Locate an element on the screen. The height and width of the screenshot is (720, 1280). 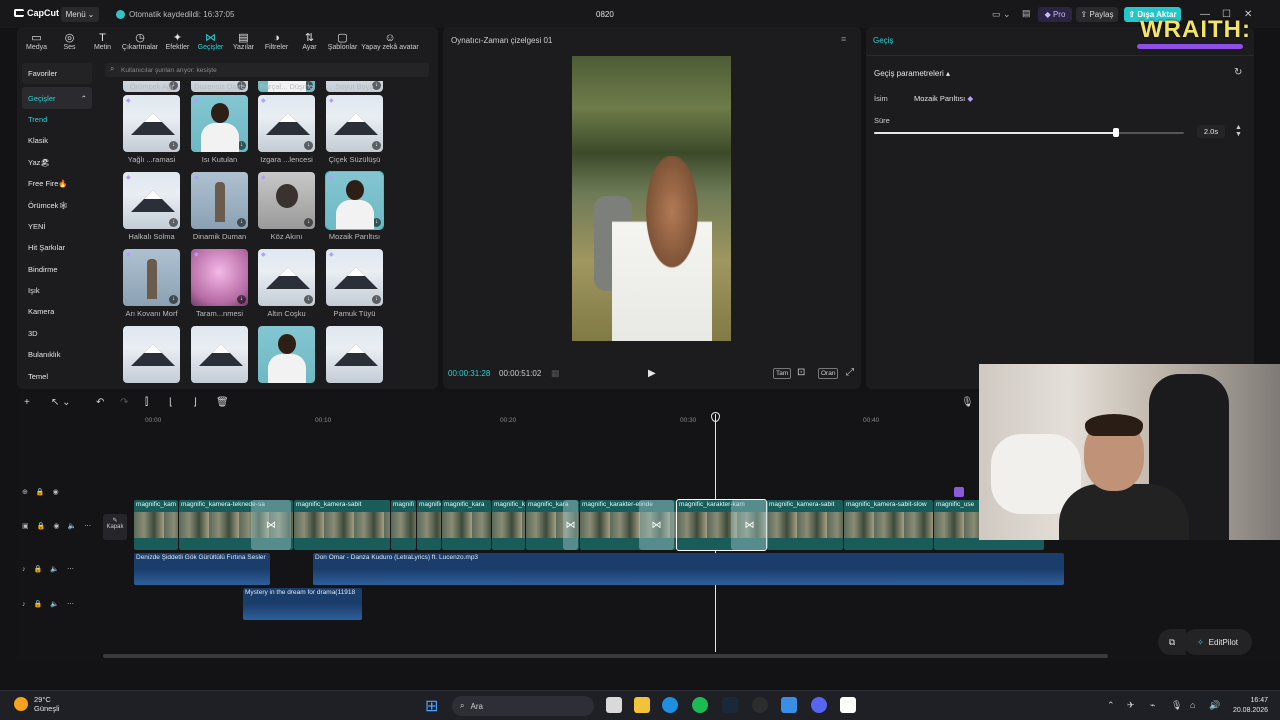
tab-text: T Metin is located at coordinates (102, 41).